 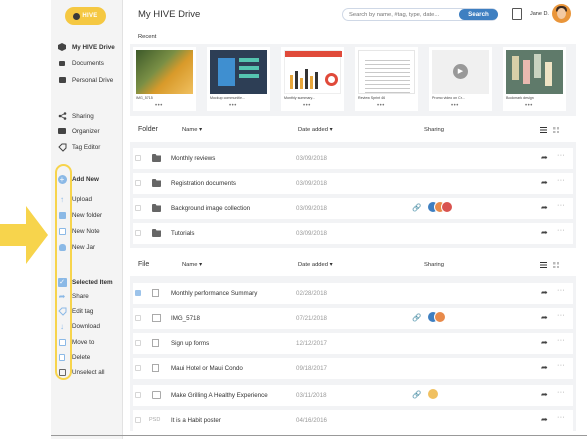 What do you see at coordinates (534, 72) in the screenshot?
I see `bookmark-design-thumbnail` at bounding box center [534, 72].